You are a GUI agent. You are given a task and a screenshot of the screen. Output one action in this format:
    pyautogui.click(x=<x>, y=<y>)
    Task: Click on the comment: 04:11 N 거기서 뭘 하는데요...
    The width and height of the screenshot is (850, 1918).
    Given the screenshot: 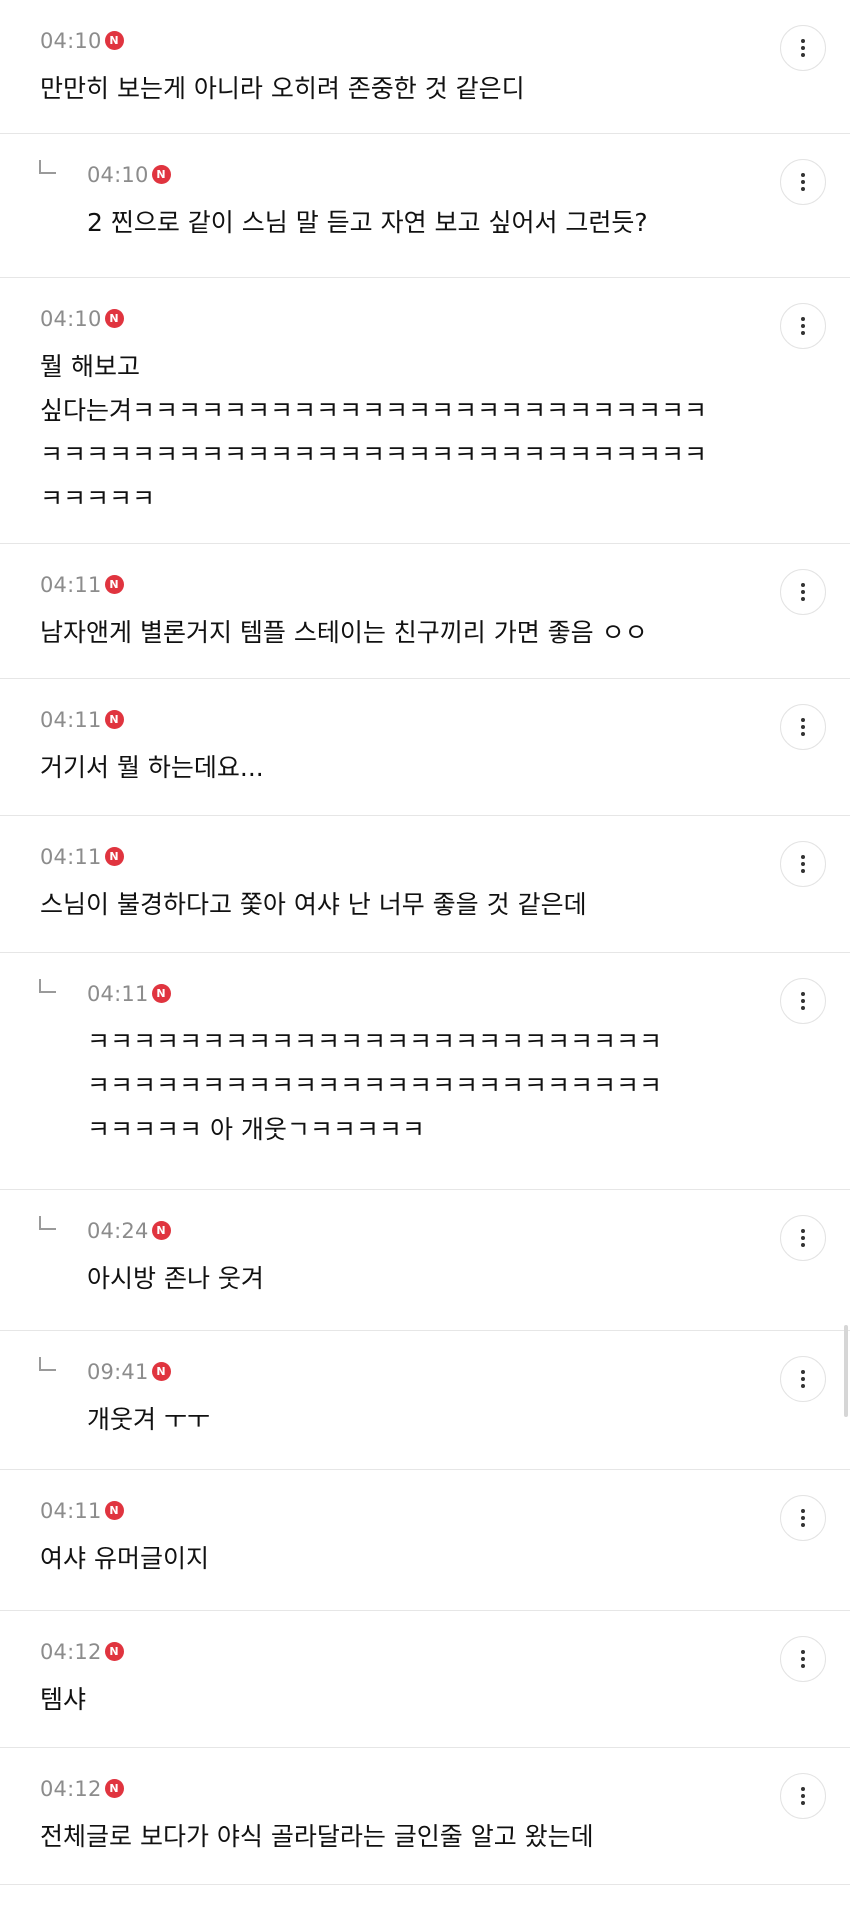 What is the action you would take?
    pyautogui.click(x=425, y=747)
    